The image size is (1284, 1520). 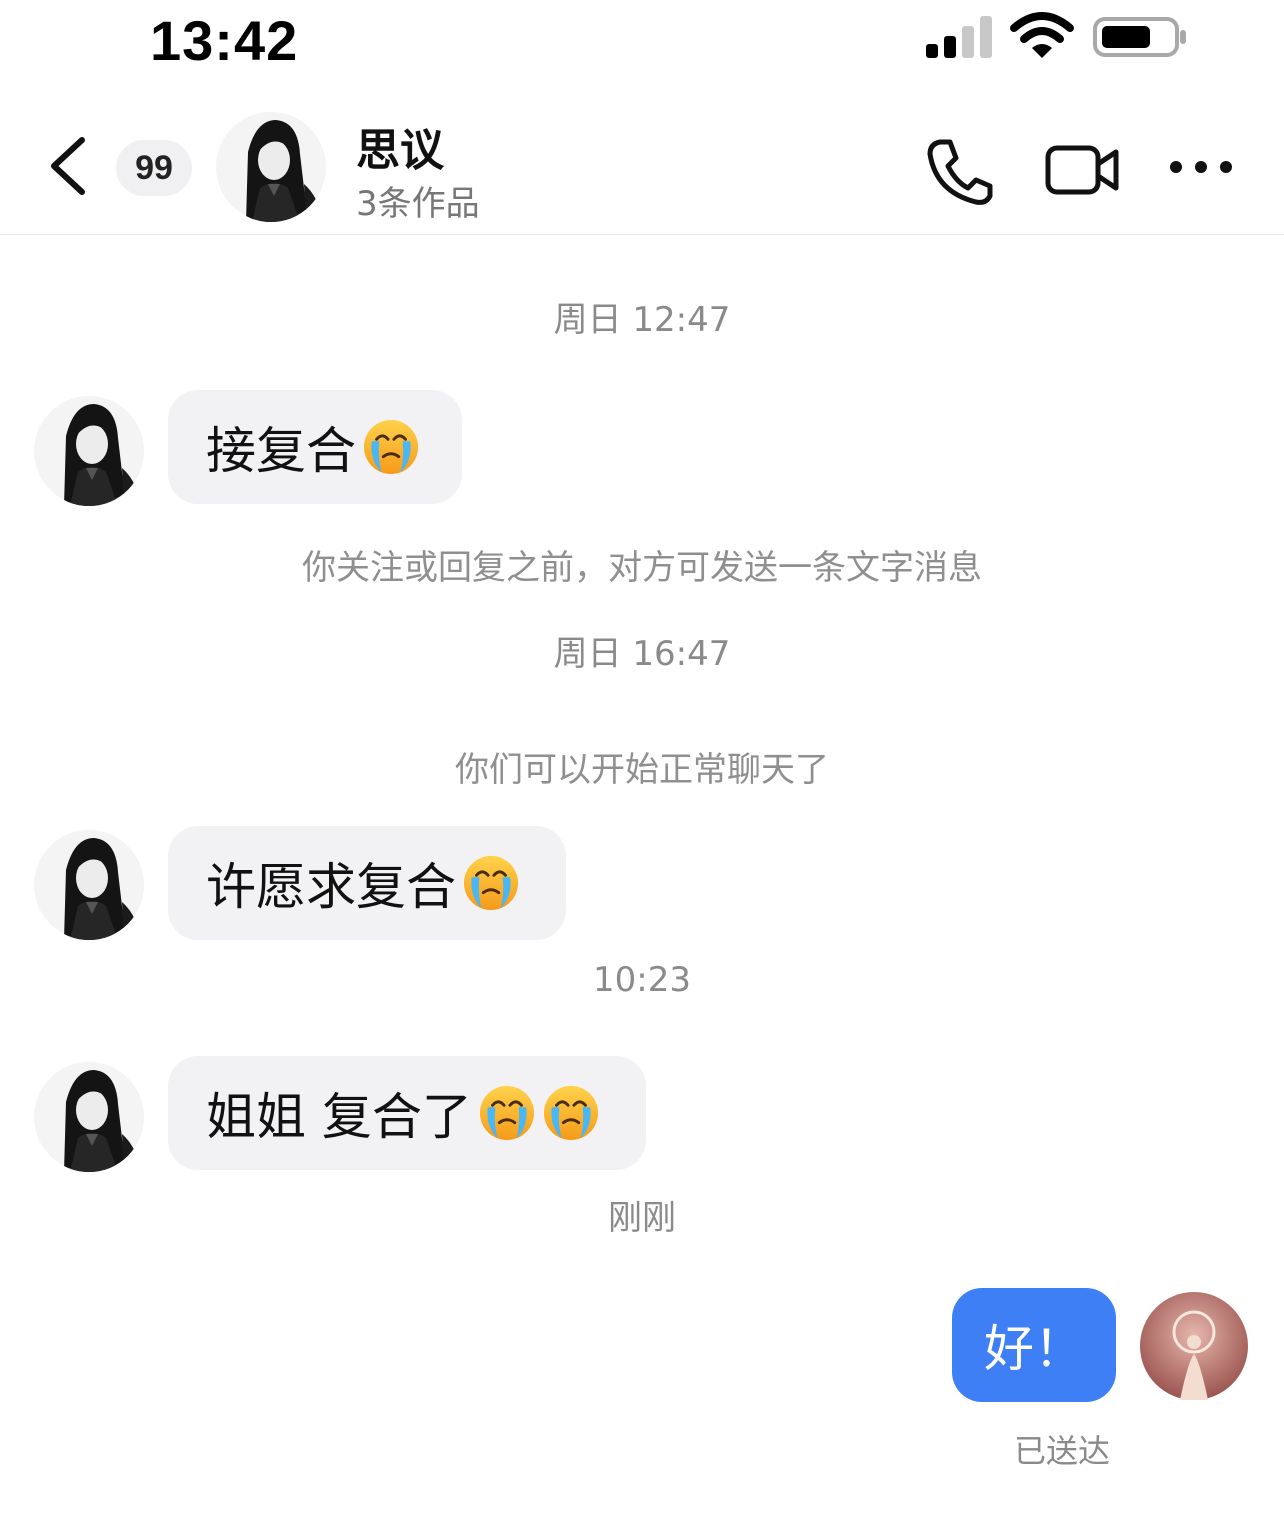 What do you see at coordinates (642, 320) in the screenshot?
I see `timestamp: 周日 12:47` at bounding box center [642, 320].